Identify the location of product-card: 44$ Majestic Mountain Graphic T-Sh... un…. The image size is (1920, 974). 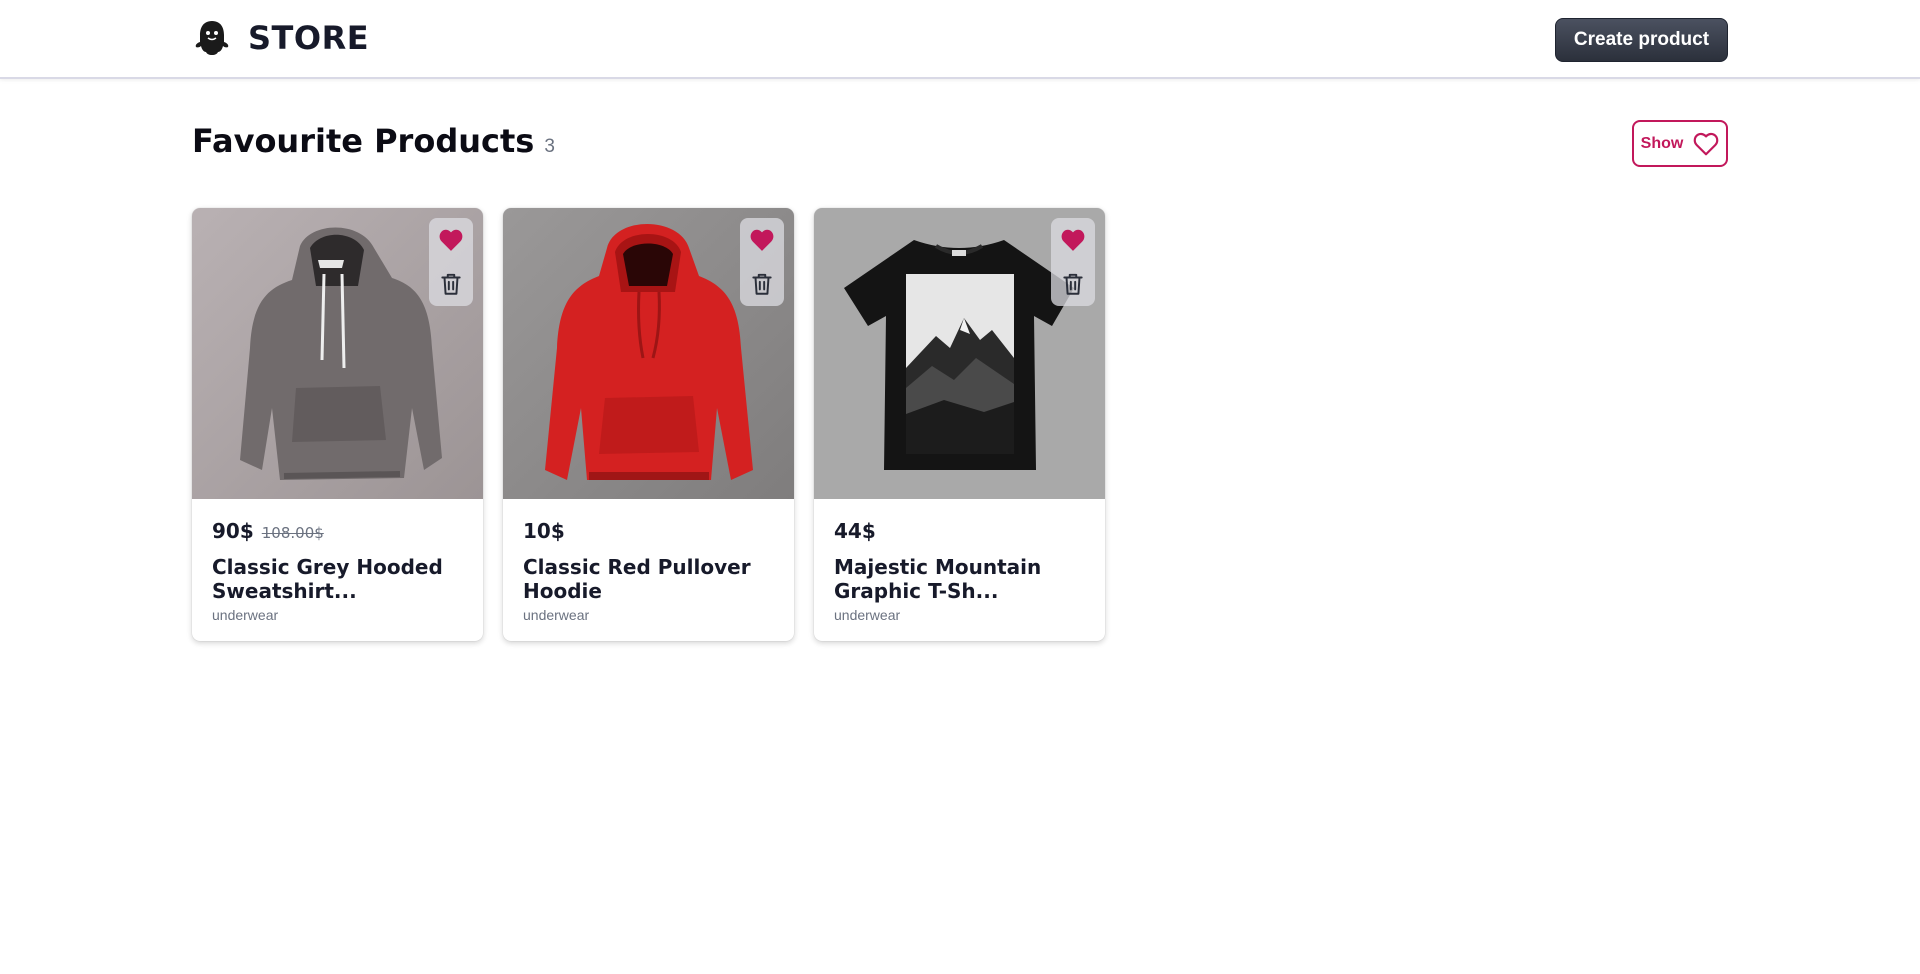
(959, 424).